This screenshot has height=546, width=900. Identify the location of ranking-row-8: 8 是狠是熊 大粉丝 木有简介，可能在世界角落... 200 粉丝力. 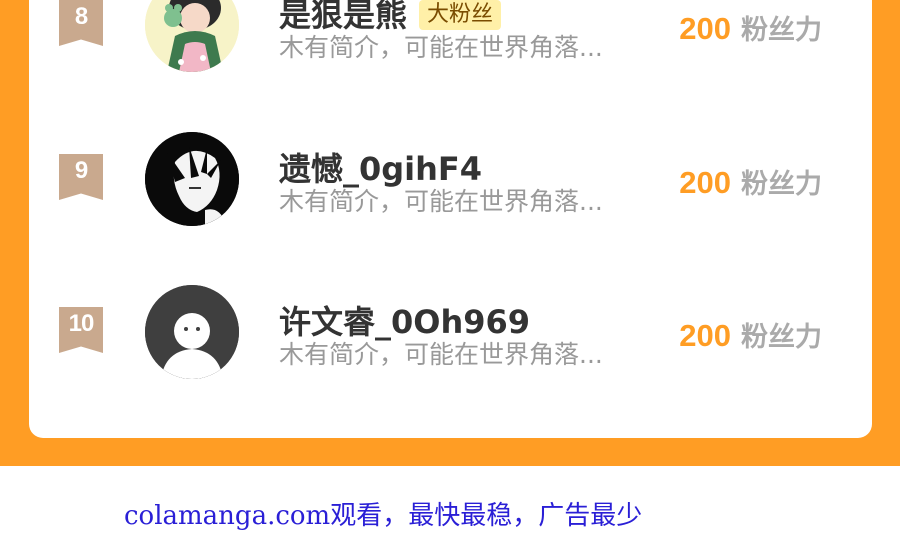
(450, 36).